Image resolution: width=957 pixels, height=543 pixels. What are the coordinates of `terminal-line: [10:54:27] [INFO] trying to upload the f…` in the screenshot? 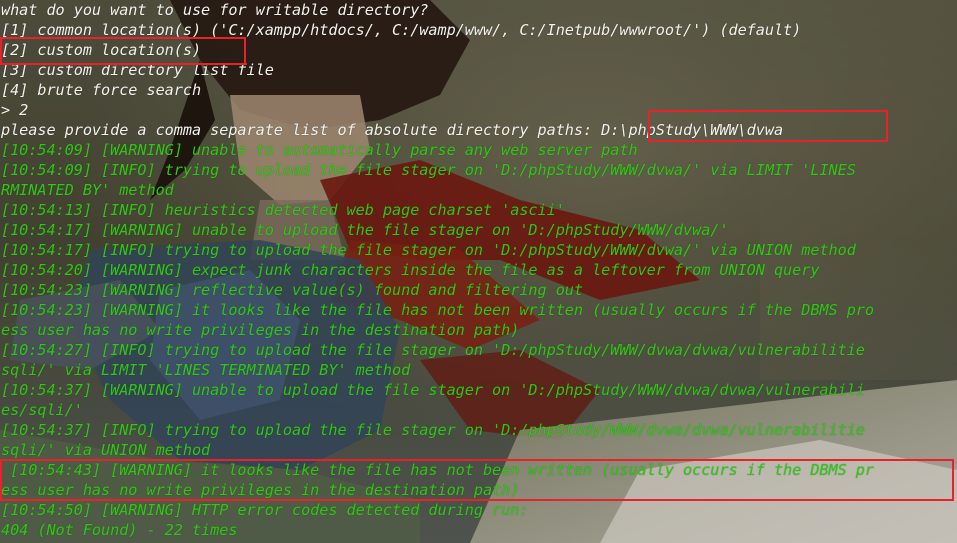 It's located at (433, 350).